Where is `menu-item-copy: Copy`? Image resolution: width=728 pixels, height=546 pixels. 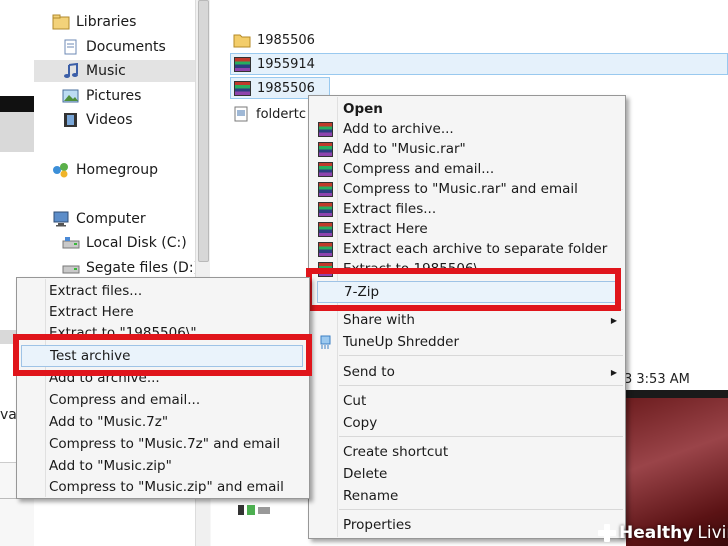 menu-item-copy: Copy is located at coordinates (467, 423).